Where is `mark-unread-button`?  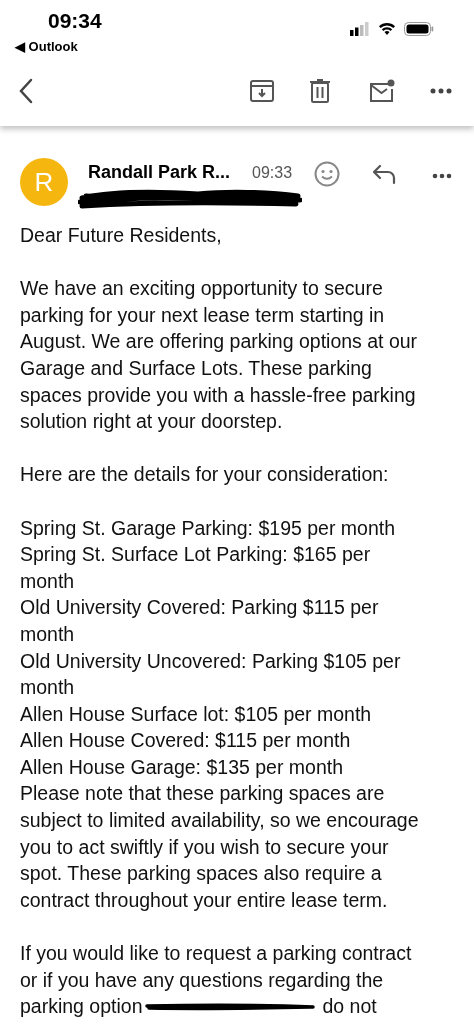
mark-unread-button is located at coordinates (382, 91).